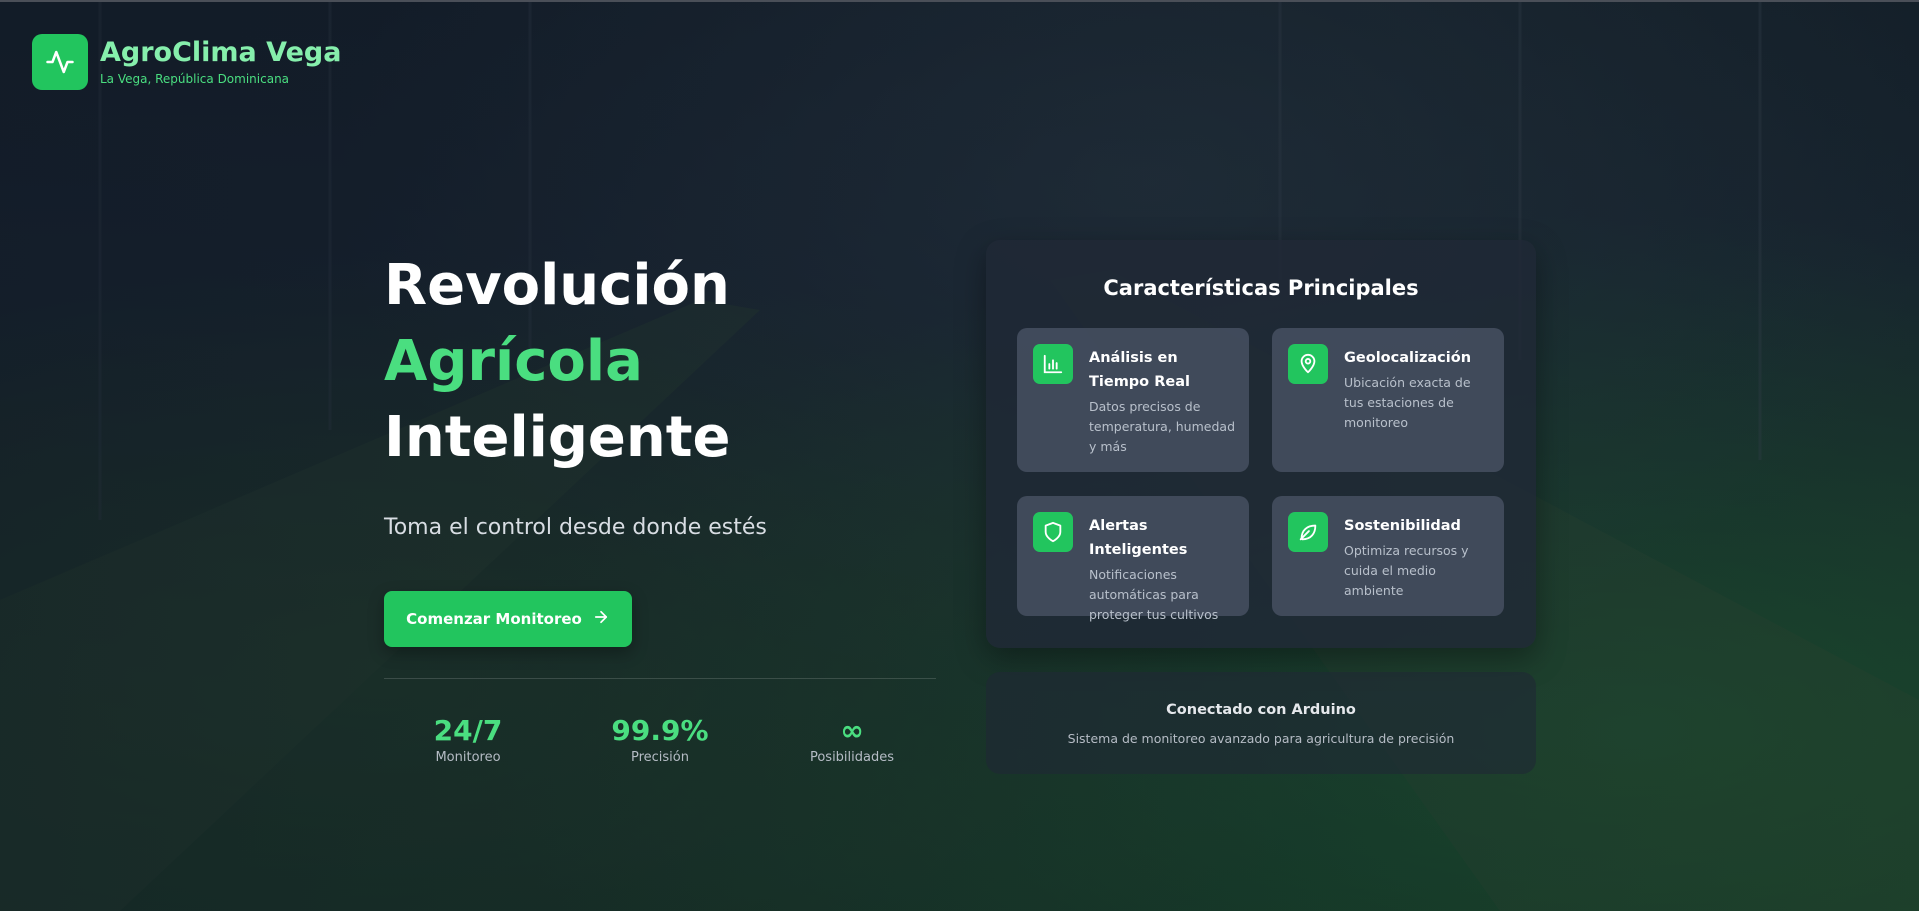 The width and height of the screenshot is (1919, 911). What do you see at coordinates (557, 437) in the screenshot?
I see `hero-line-3: Inteligente` at bounding box center [557, 437].